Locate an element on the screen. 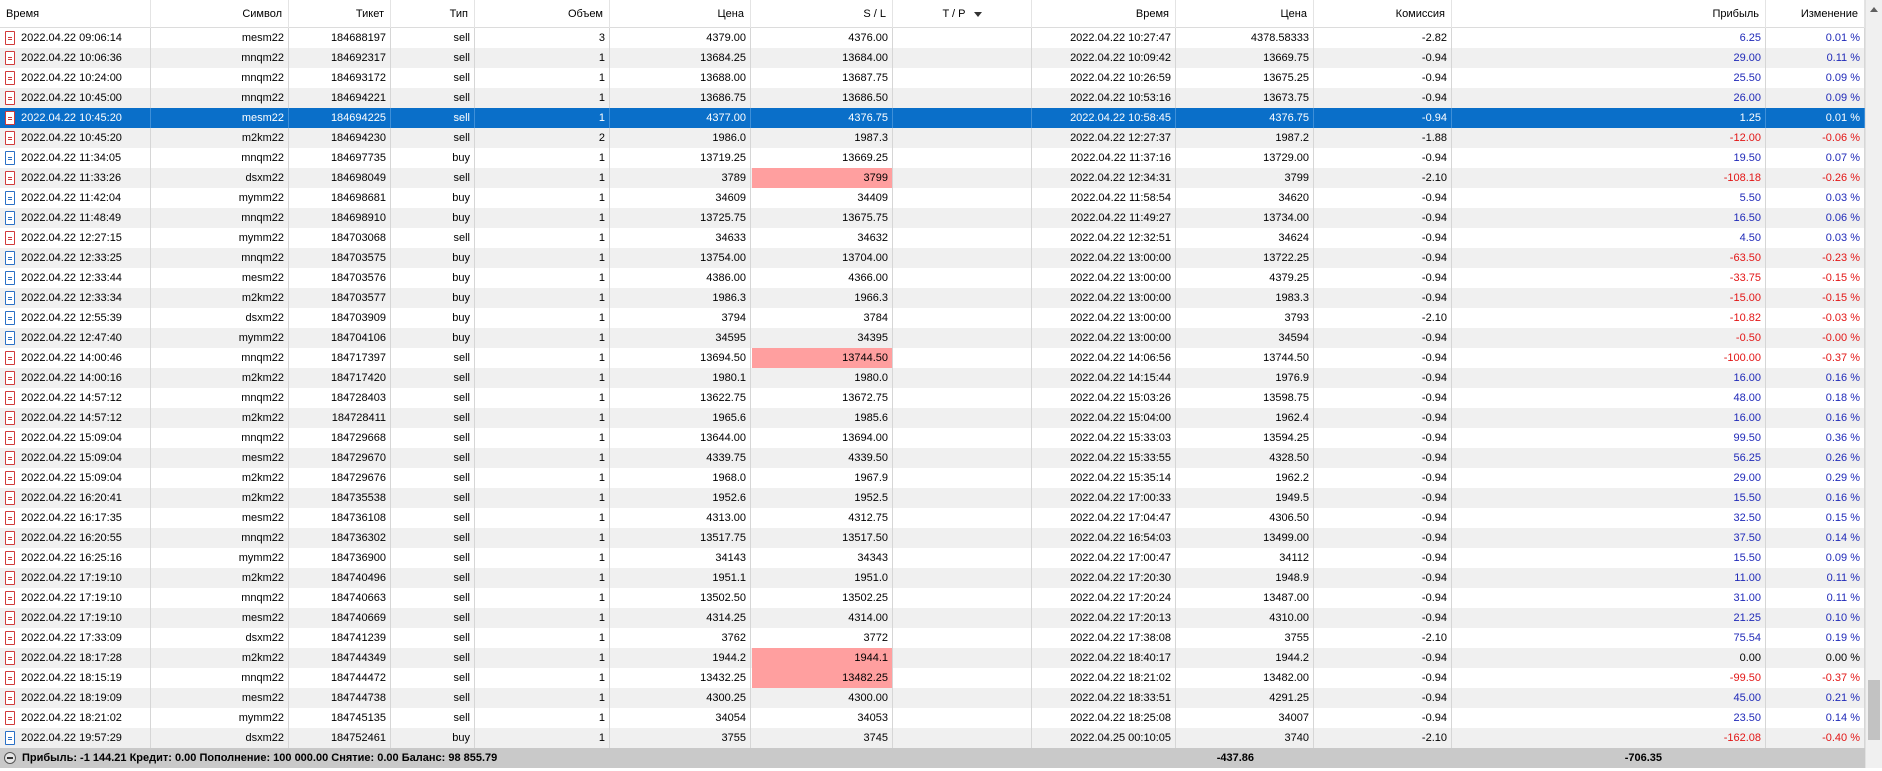 This screenshot has width=1882, height=771. cell-text: 2022.04.22 10:45:20 is located at coordinates (71, 138).